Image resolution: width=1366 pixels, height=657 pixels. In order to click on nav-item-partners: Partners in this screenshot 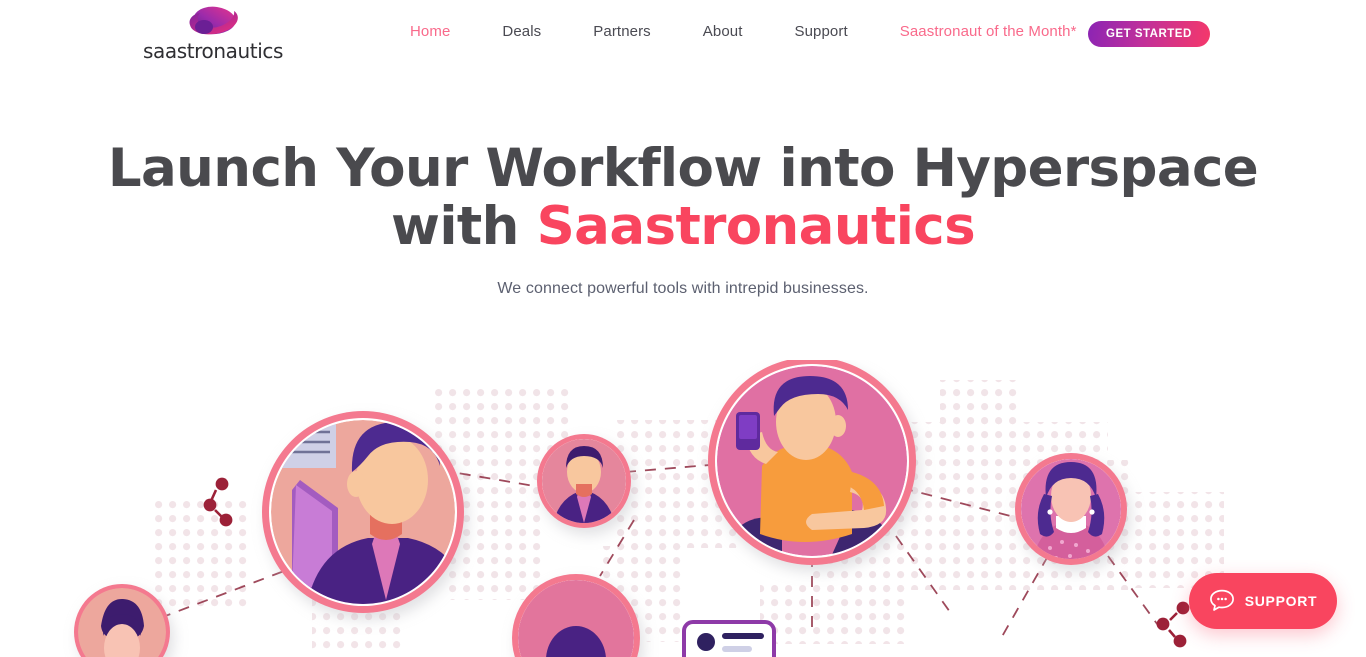, I will do `click(622, 31)`.